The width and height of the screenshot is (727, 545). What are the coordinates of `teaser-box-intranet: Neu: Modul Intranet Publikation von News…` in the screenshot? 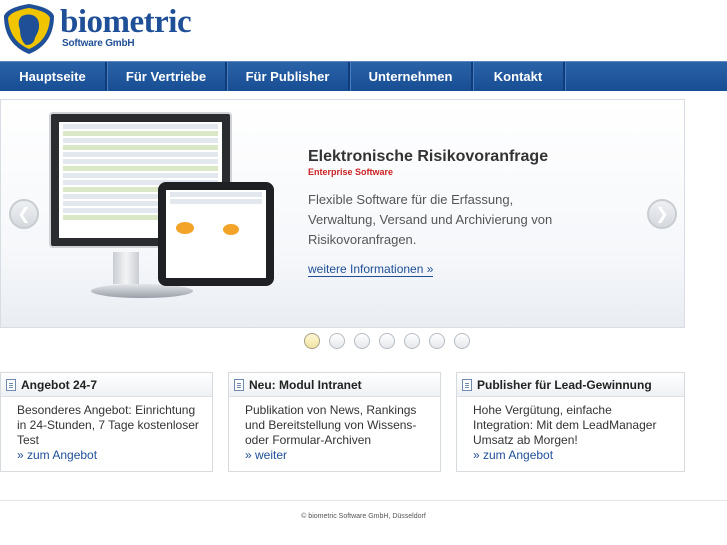 It's located at (334, 422).